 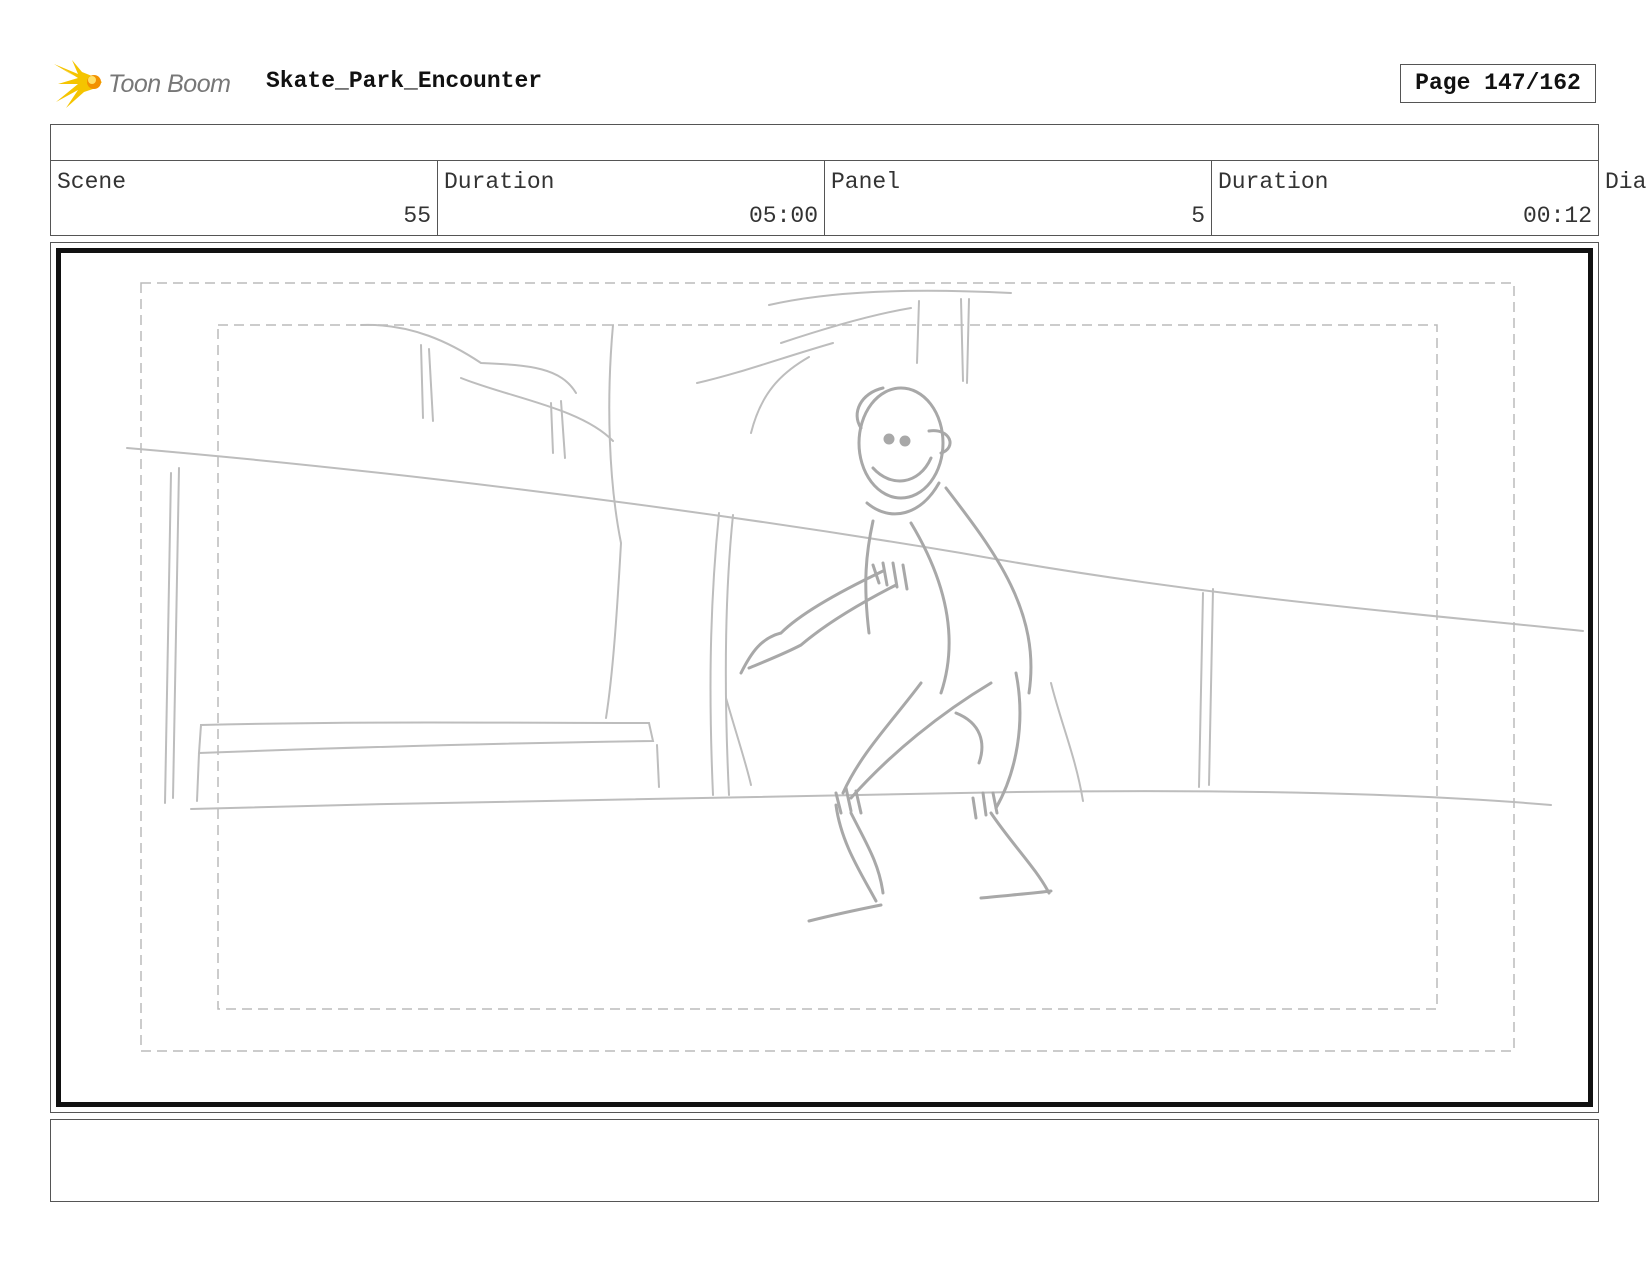 What do you see at coordinates (896, 654) in the screenshot?
I see `character-sketch` at bounding box center [896, 654].